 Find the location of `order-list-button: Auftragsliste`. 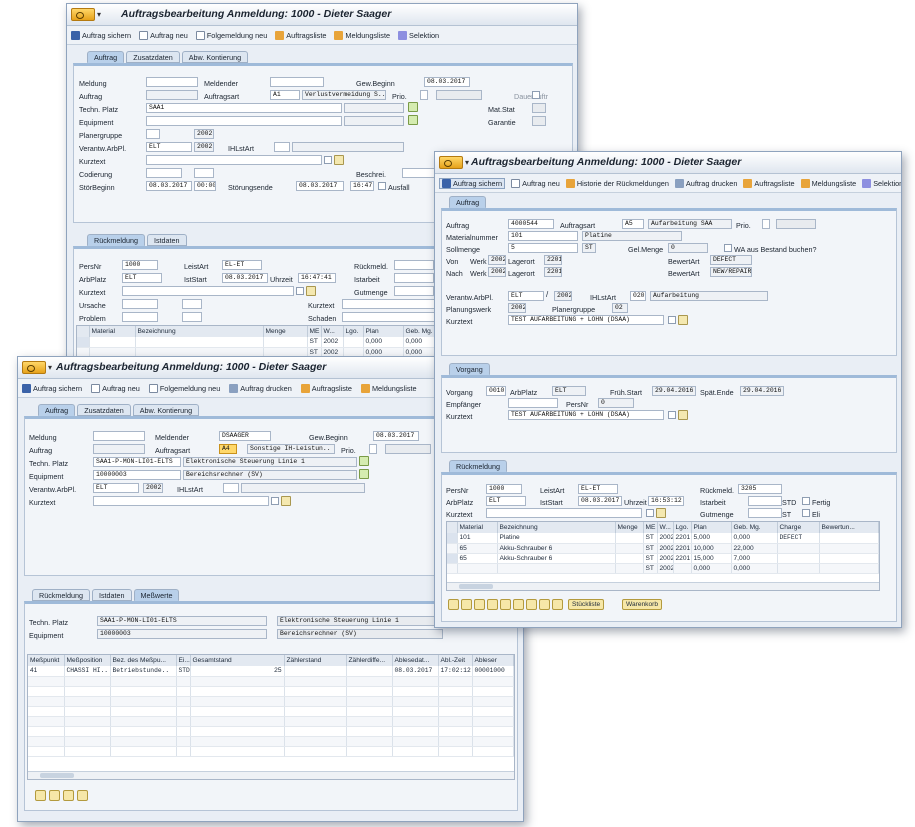

order-list-button: Auftragsliste is located at coordinates (769, 183).